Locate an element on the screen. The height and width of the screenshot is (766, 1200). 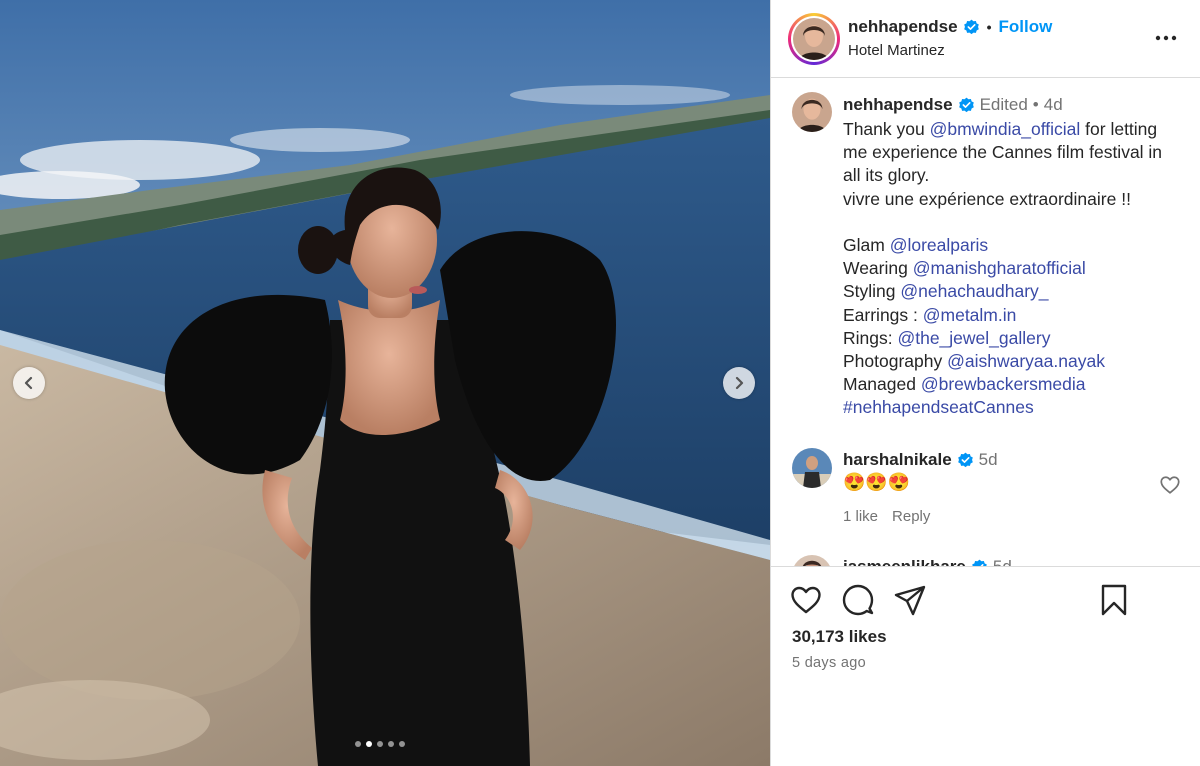
caption-line: Earrings : @metalm.in is located at coordinates (1013, 315).